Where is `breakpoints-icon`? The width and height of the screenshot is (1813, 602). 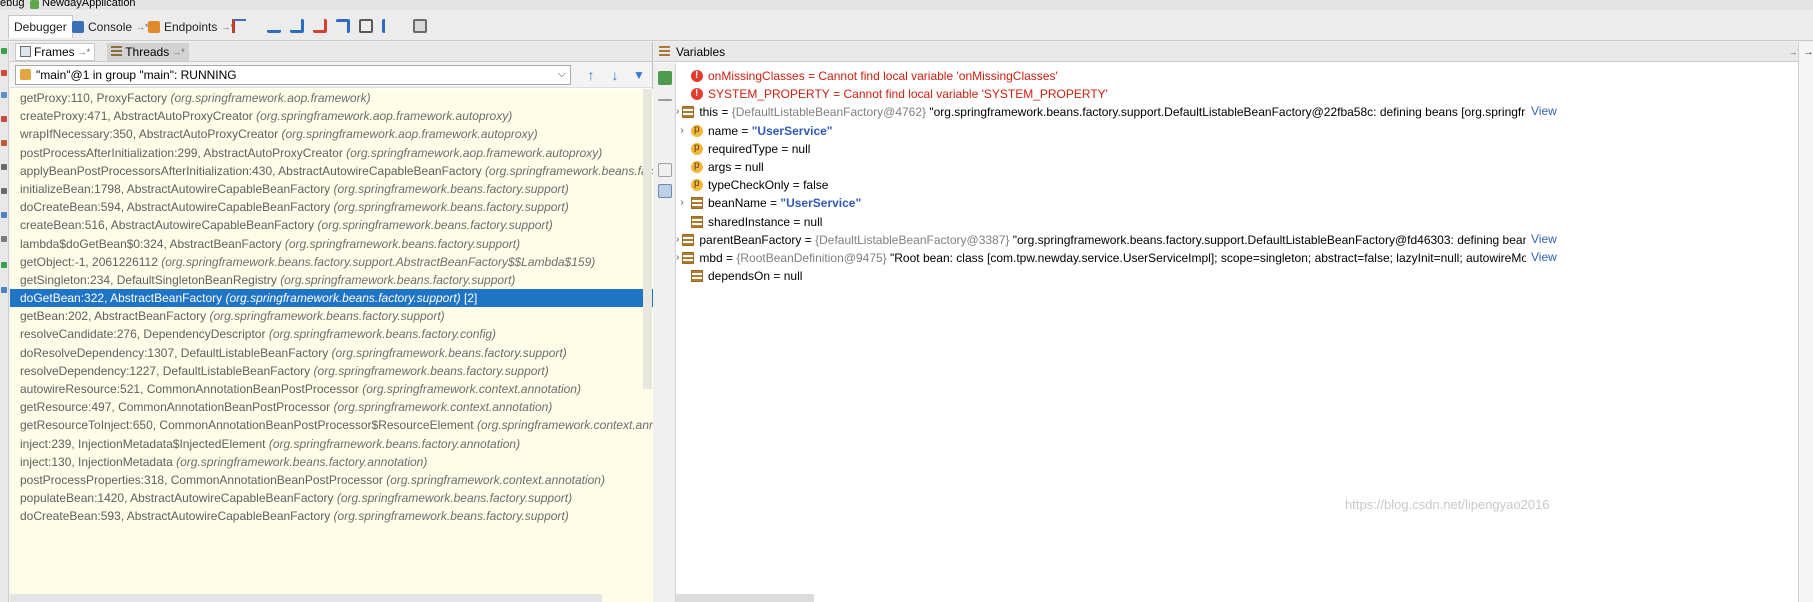 breakpoints-icon is located at coordinates (4, 119).